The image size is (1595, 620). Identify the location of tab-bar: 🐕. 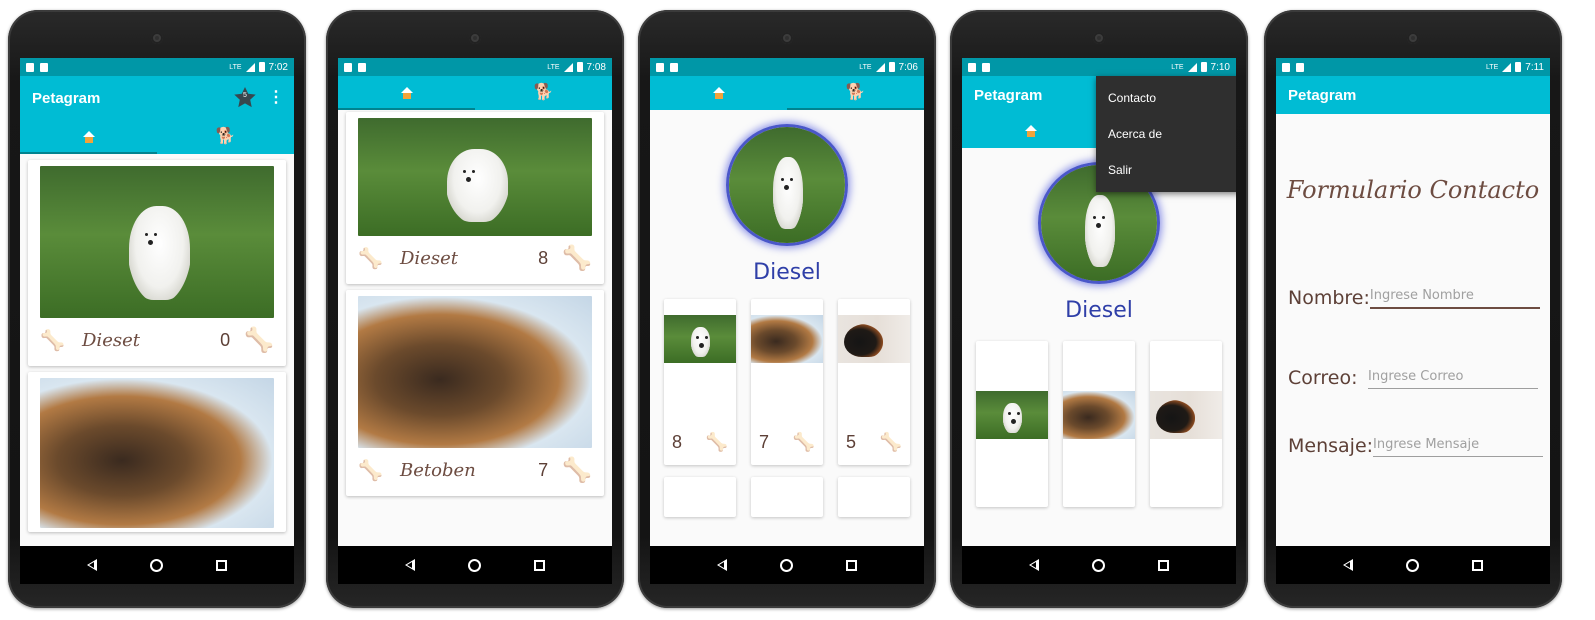
(157, 137).